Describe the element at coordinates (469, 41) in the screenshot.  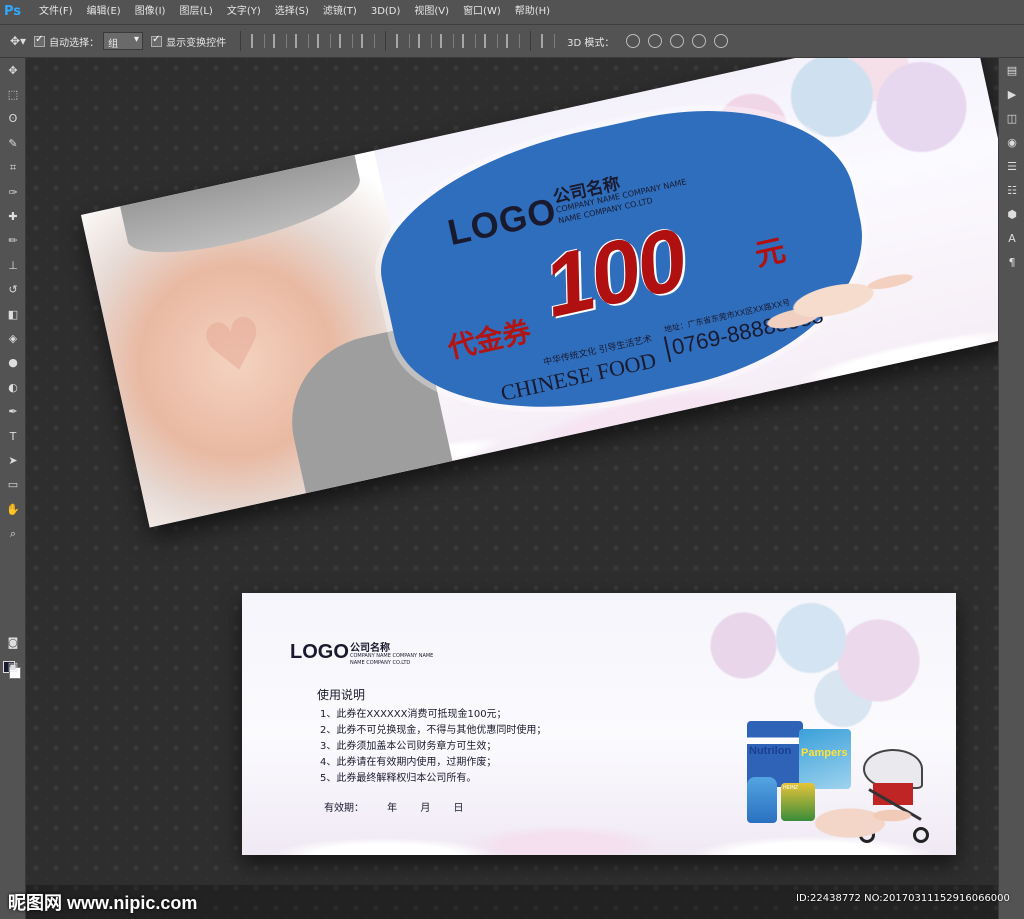
I see `distribute-left-icon` at that location.